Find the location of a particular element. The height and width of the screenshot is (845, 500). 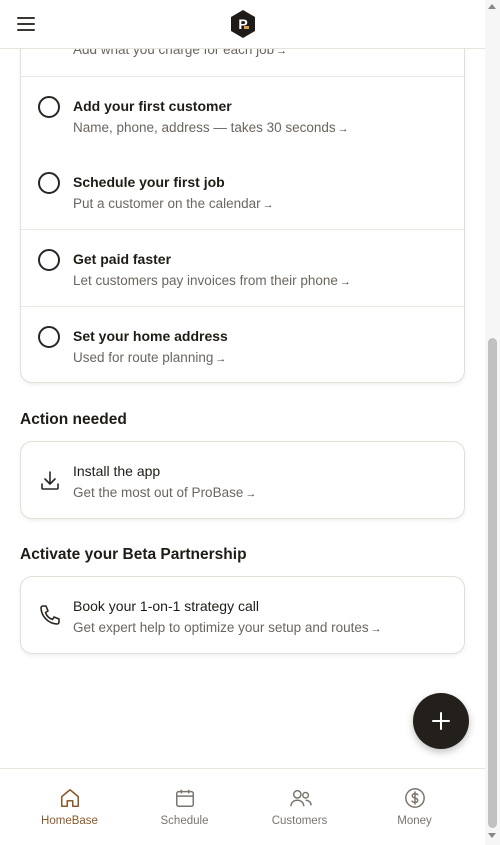

checklist-item-title: Add your first customer is located at coordinates (152, 106).